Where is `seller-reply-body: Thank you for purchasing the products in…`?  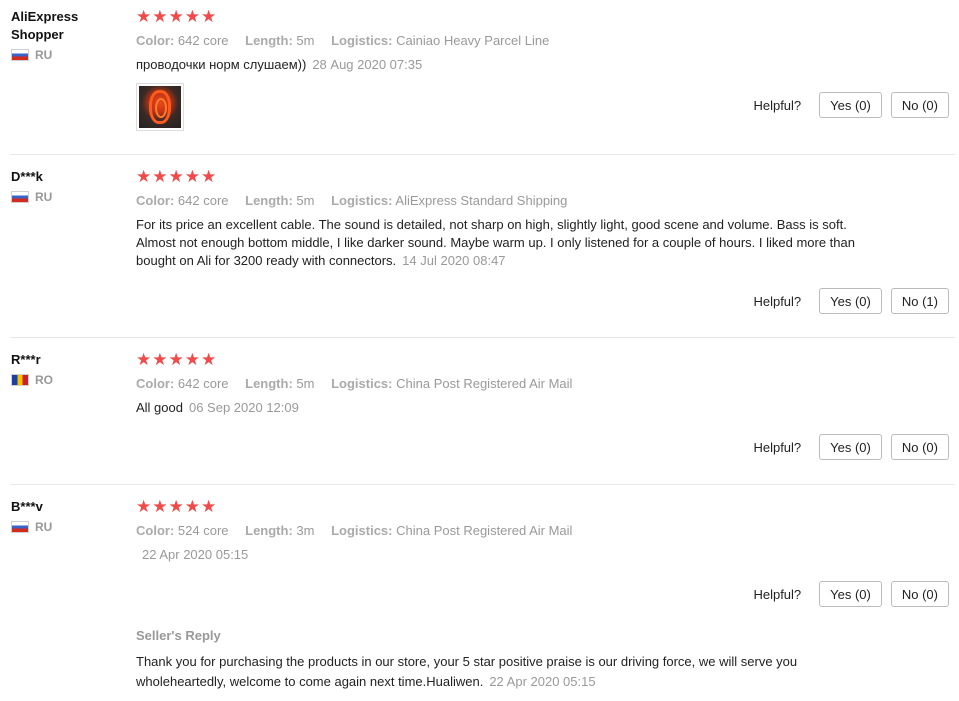
seller-reply-body: Thank you for purchasing the products in… is located at coordinates (467, 671).